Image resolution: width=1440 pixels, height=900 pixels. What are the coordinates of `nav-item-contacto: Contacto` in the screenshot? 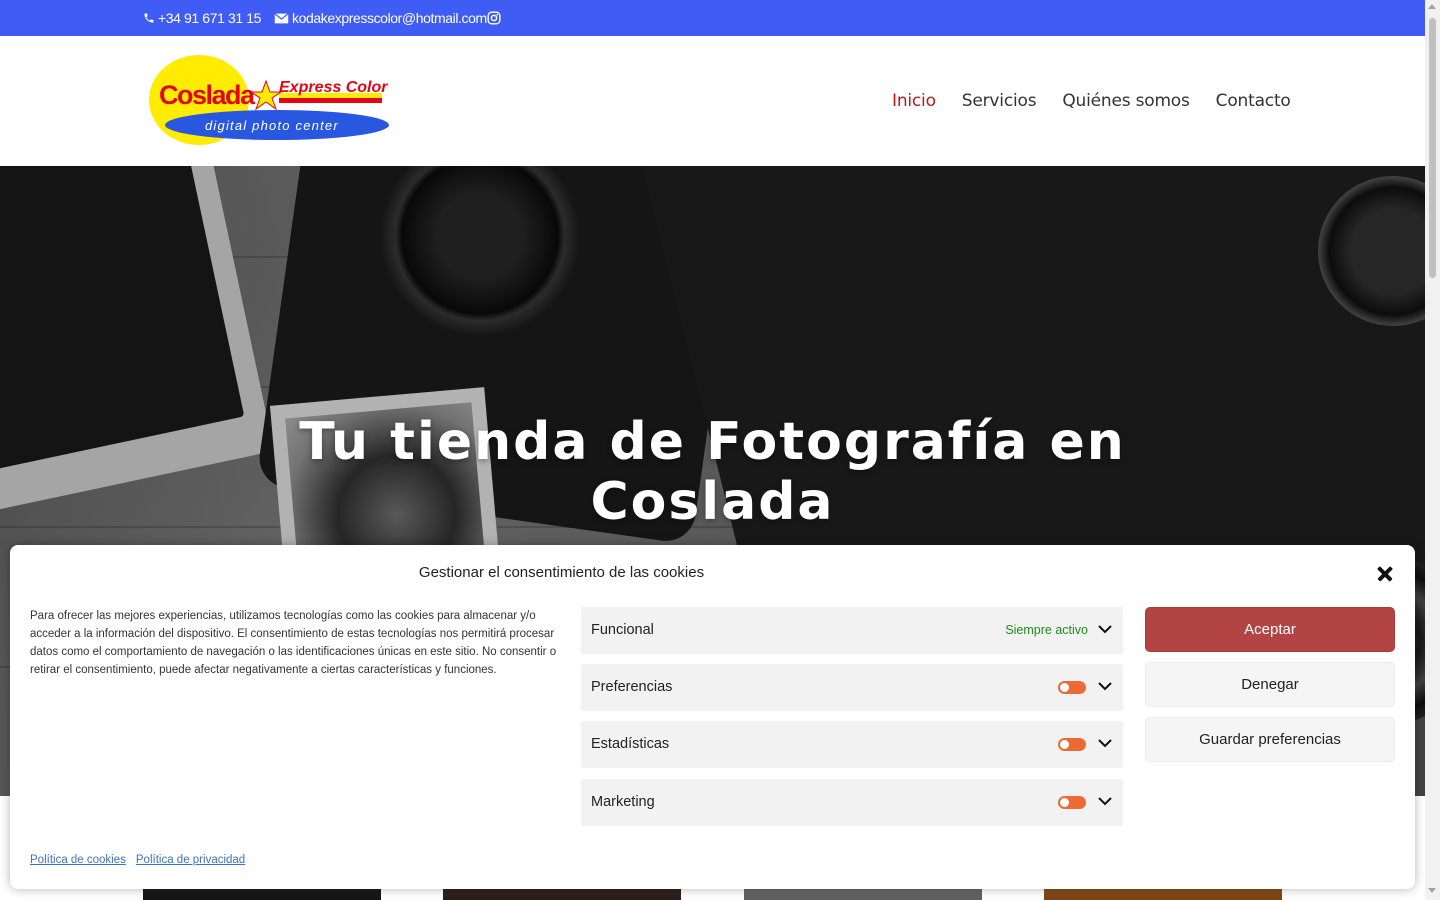 It's located at (1253, 101).